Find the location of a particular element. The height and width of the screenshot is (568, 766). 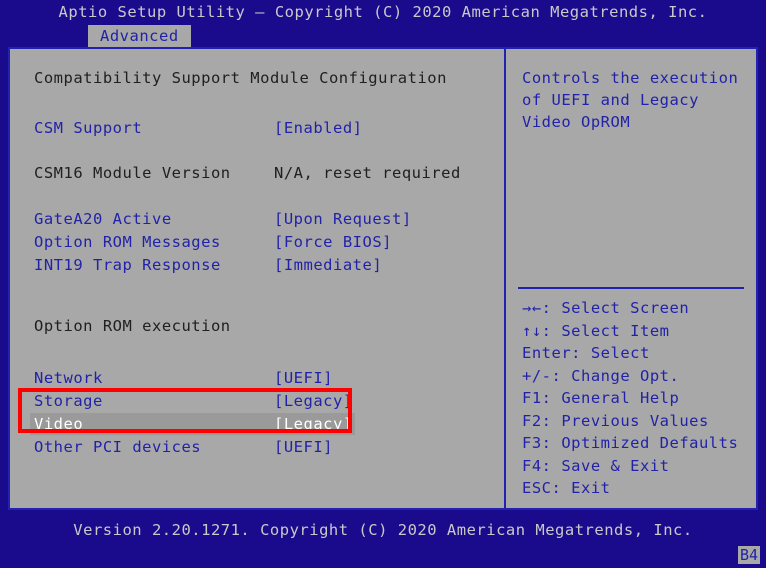

key-legend-action: Optimized Defaults is located at coordinates (645, 443).